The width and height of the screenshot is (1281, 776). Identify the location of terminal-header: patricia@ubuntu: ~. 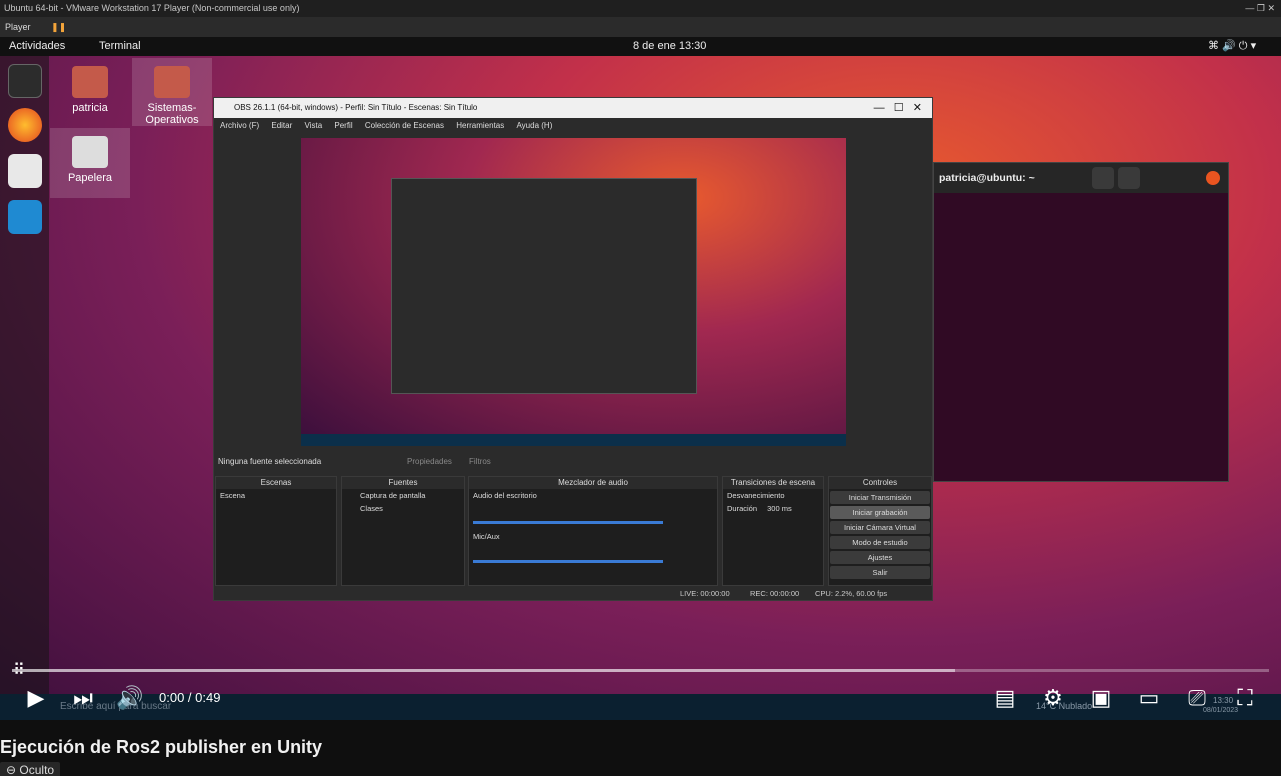
(1081, 178).